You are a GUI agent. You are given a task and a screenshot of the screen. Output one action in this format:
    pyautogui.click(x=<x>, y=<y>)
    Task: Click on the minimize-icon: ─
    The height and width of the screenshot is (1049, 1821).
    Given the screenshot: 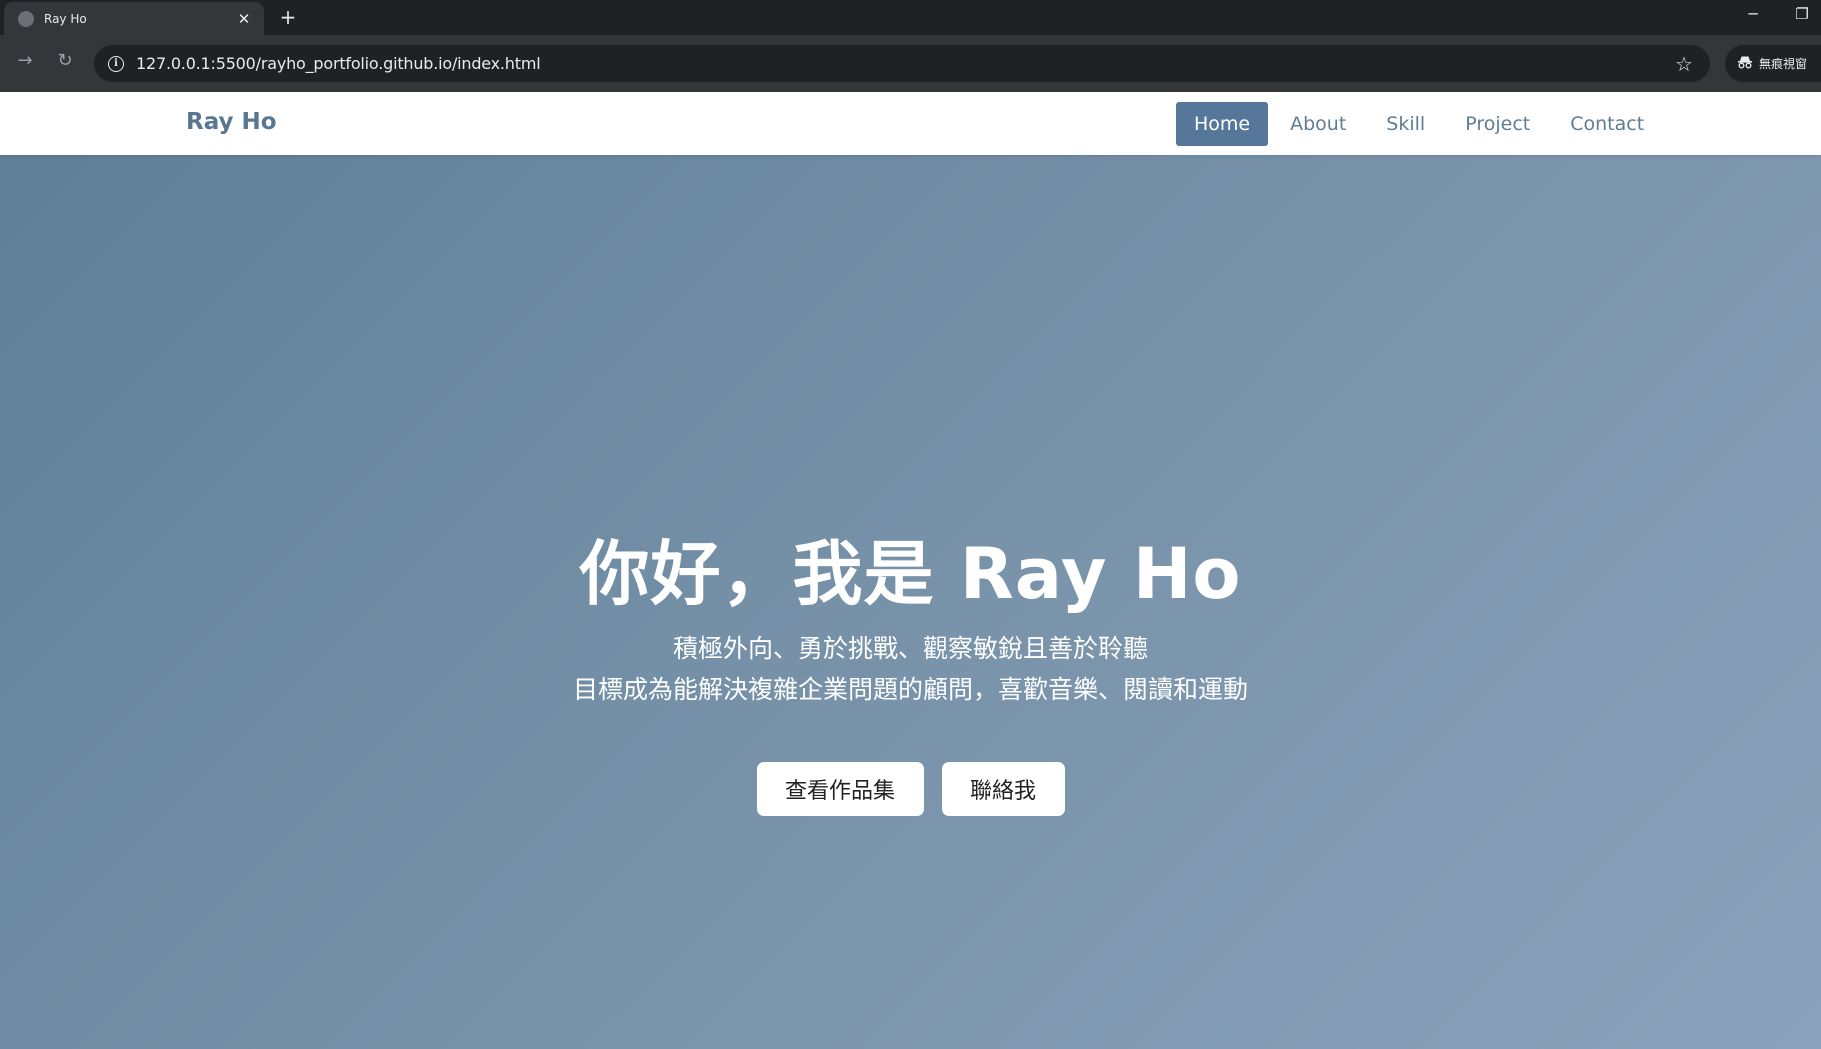 What is the action you would take?
    pyautogui.click(x=1753, y=14)
    